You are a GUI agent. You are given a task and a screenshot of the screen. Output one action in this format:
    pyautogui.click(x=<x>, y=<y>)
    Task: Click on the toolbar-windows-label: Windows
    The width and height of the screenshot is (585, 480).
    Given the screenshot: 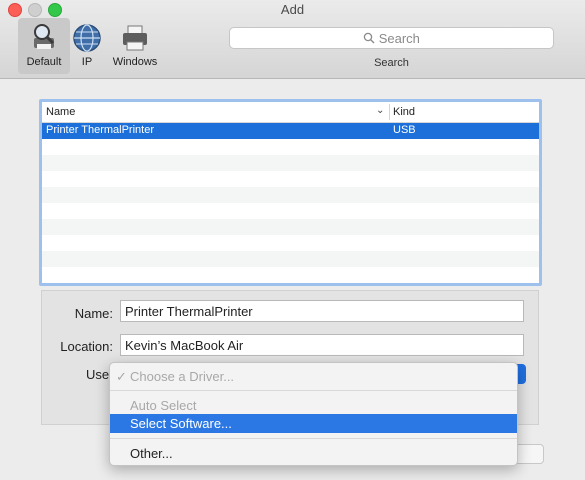 What is the action you would take?
    pyautogui.click(x=135, y=62)
    